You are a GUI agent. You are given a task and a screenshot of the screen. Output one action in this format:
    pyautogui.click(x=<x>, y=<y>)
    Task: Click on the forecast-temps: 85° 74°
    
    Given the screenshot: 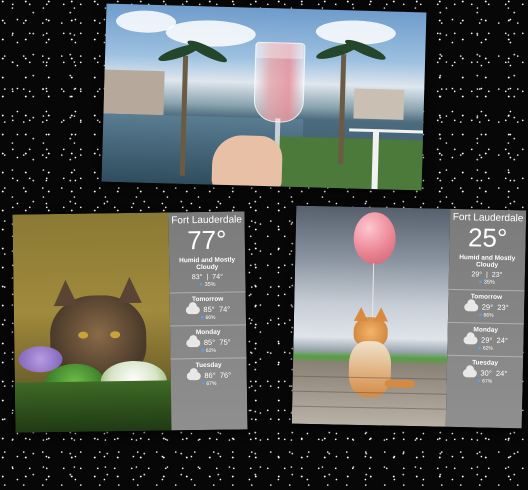 What is the action you would take?
    pyautogui.click(x=216, y=309)
    